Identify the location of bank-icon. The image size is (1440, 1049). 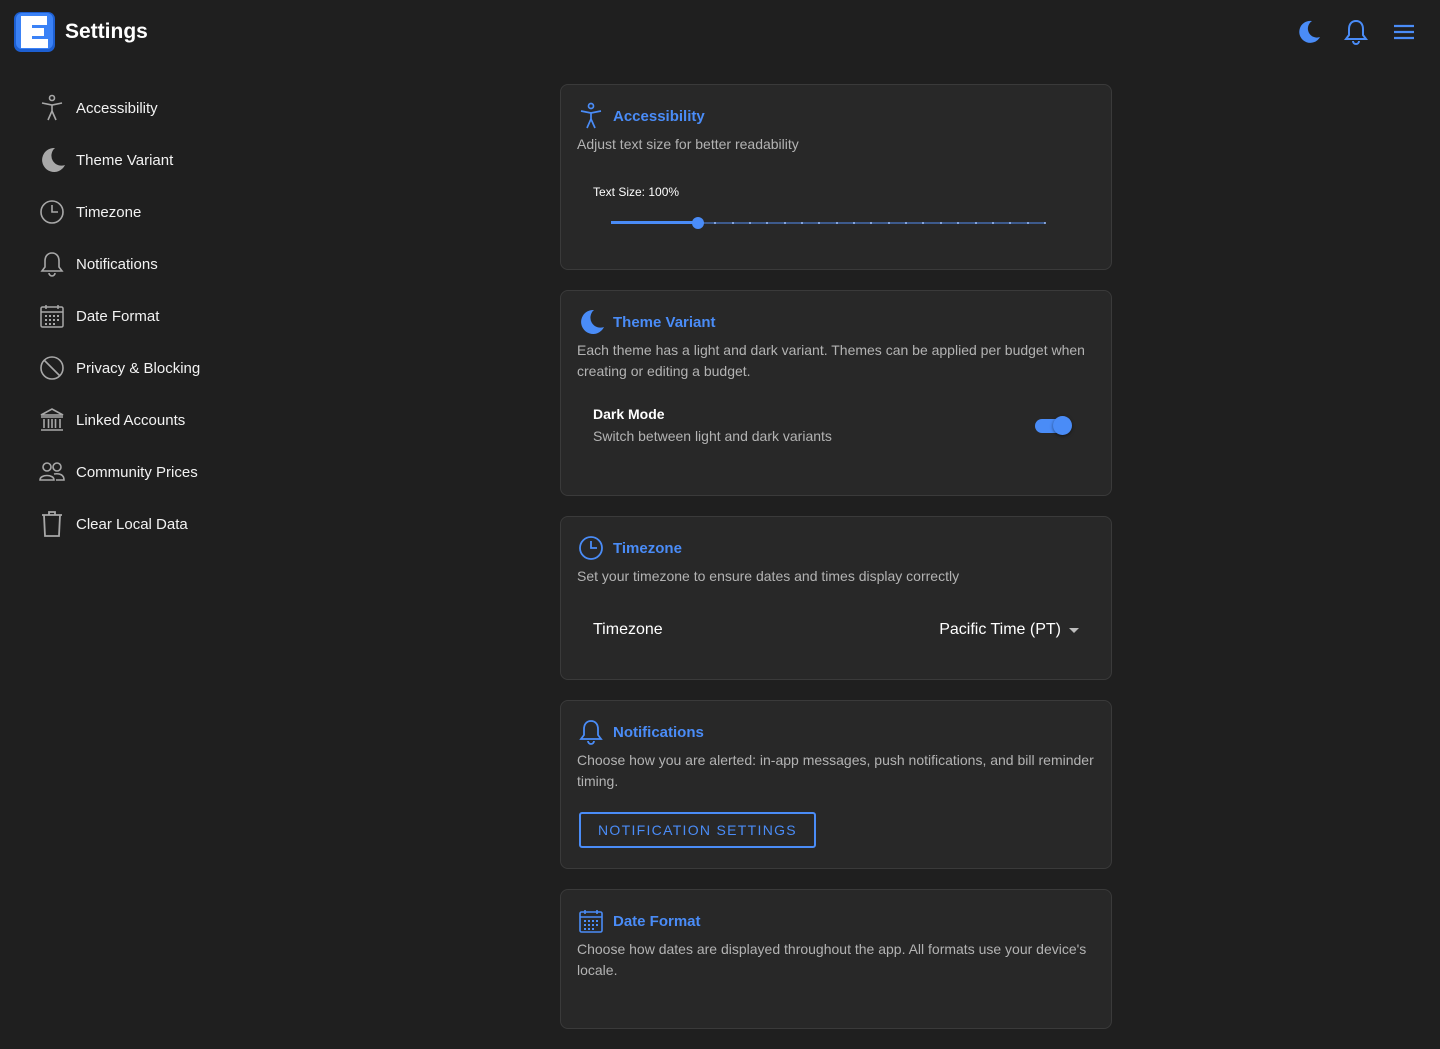
(52, 420).